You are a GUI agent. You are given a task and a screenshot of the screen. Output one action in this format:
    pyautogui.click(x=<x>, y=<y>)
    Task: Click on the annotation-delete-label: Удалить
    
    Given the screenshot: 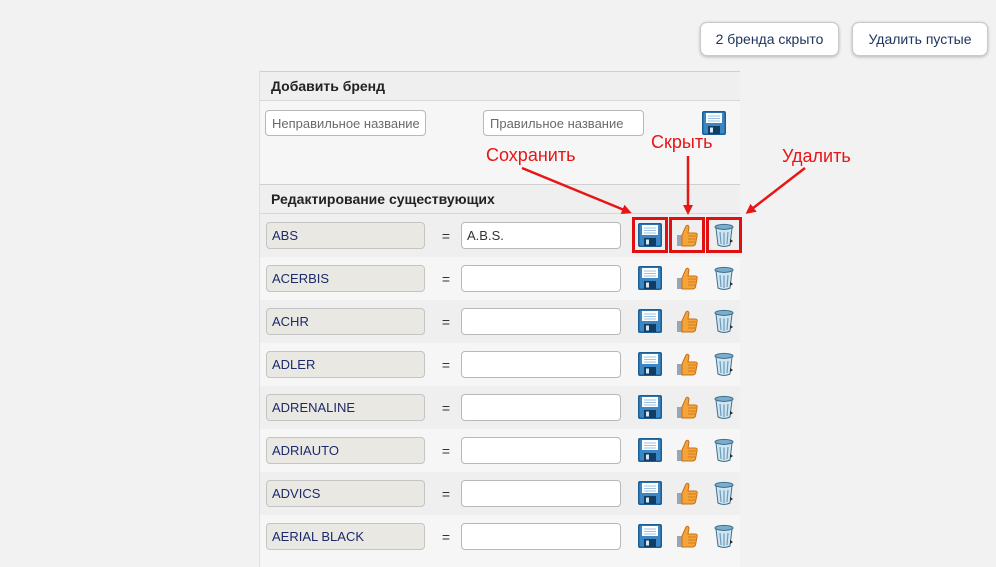 What is the action you would take?
    pyautogui.click(x=816, y=156)
    